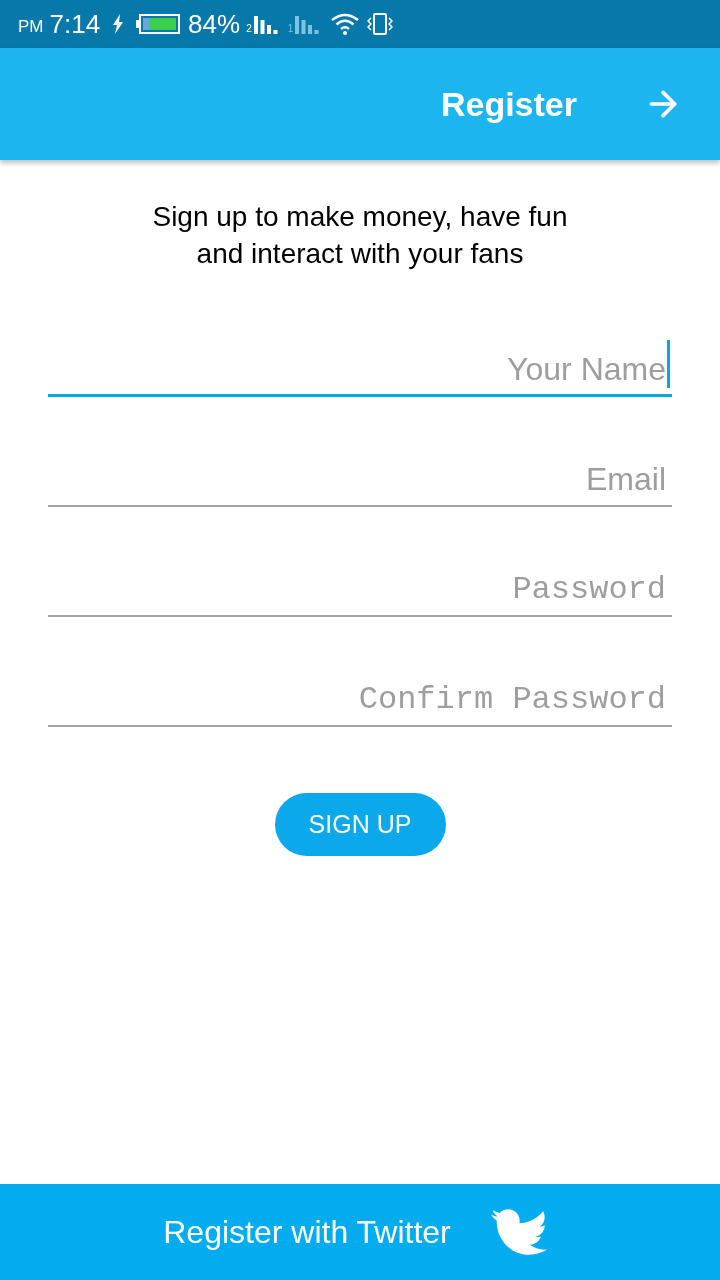 This screenshot has width=720, height=1280. Describe the element at coordinates (75, 24) in the screenshot. I see `clock-time: 7:14` at that location.